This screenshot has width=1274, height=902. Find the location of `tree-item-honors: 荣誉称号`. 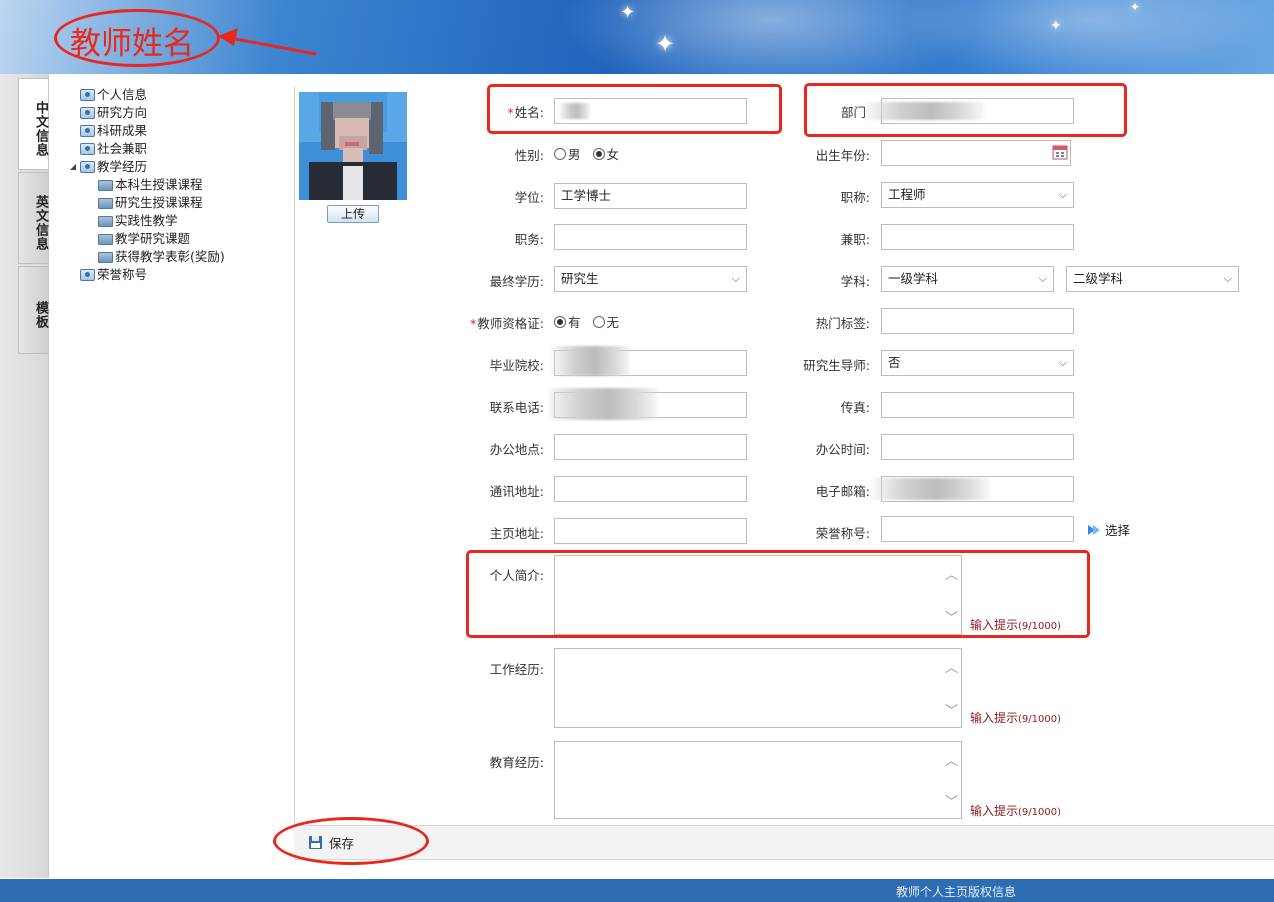

tree-item-honors: 荣誉称号 is located at coordinates (178, 275).